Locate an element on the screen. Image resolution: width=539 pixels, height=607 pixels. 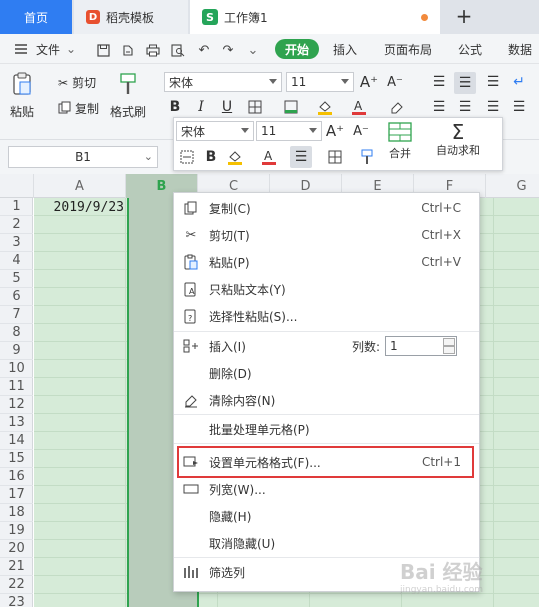
menu-tab-formulas: 公式 is located at coordinates (470, 49).